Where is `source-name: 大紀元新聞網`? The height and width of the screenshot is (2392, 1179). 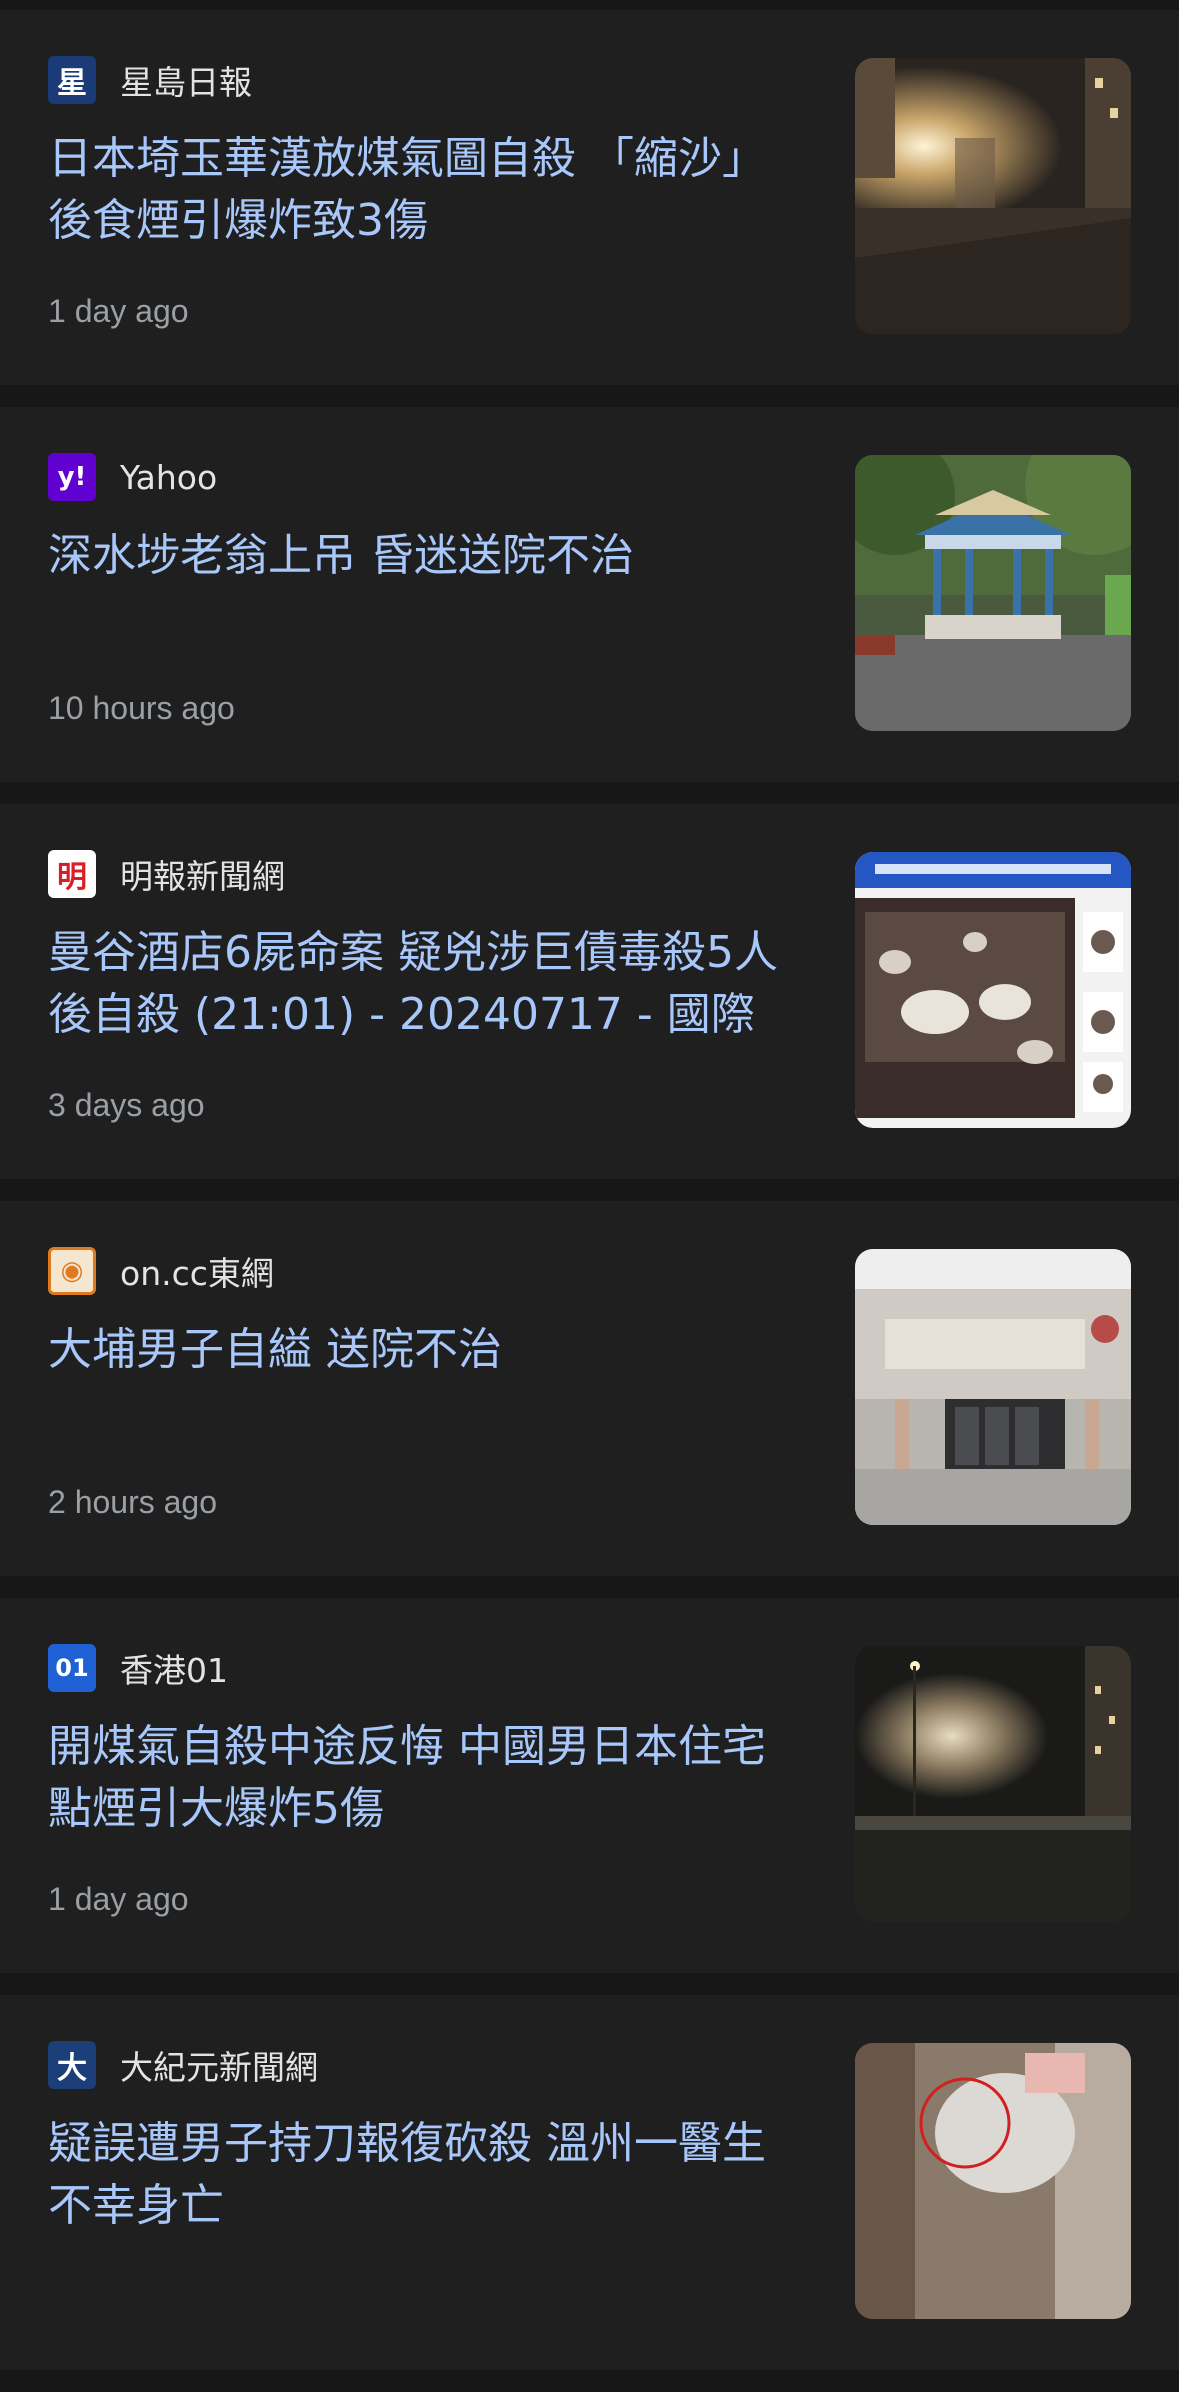 source-name: 大紀元新聞網 is located at coordinates (219, 2067).